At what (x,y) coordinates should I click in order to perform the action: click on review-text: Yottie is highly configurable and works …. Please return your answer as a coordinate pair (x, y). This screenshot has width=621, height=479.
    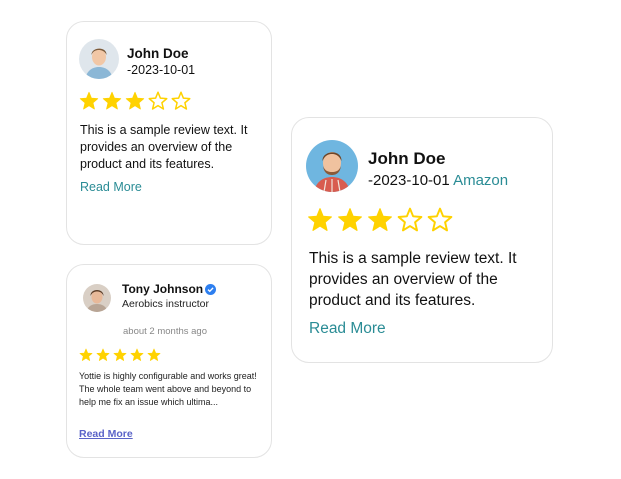
    Looking at the image, I should click on (168, 389).